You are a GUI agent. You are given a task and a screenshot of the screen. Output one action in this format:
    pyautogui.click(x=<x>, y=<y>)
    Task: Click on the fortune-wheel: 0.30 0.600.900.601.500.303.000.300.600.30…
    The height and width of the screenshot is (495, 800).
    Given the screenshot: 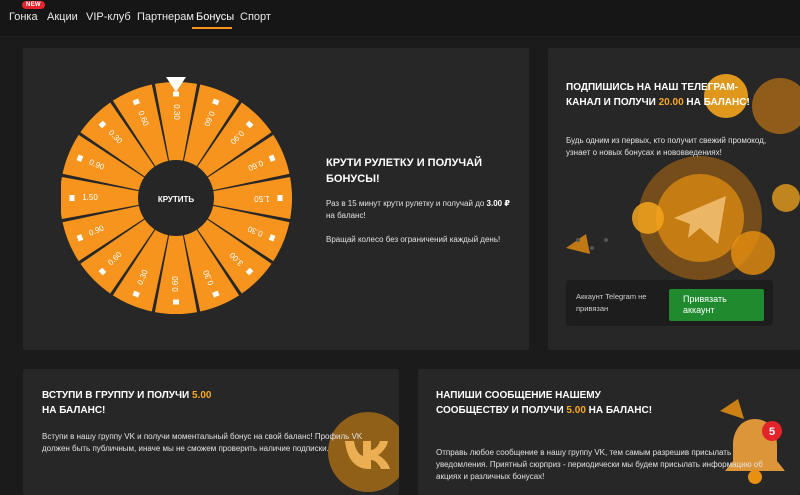 What is the action you would take?
    pyautogui.click(x=177, y=197)
    